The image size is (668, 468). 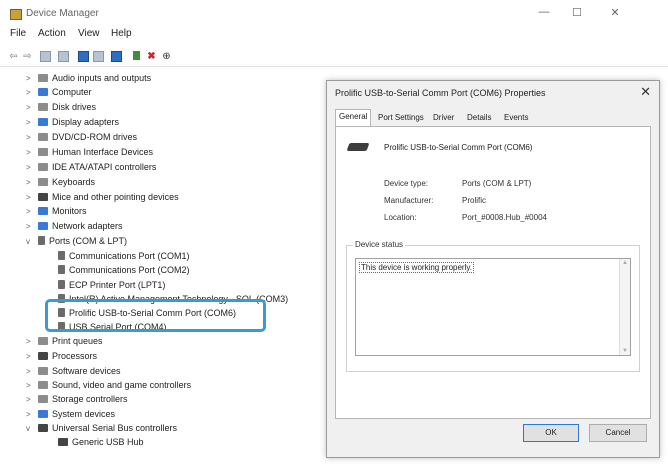 I want to click on status-scrollbar: ▲ ▼, so click(x=624, y=307).